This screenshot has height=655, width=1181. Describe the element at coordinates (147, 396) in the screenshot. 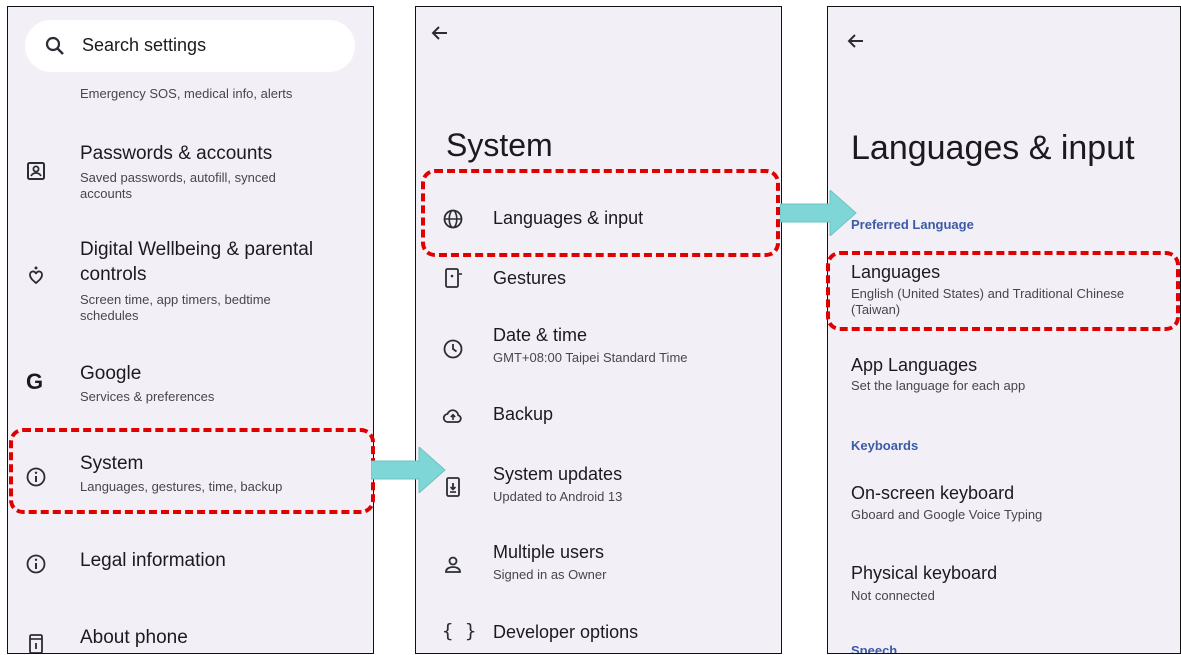

I see `item-subtitle: Services & preferences` at that location.